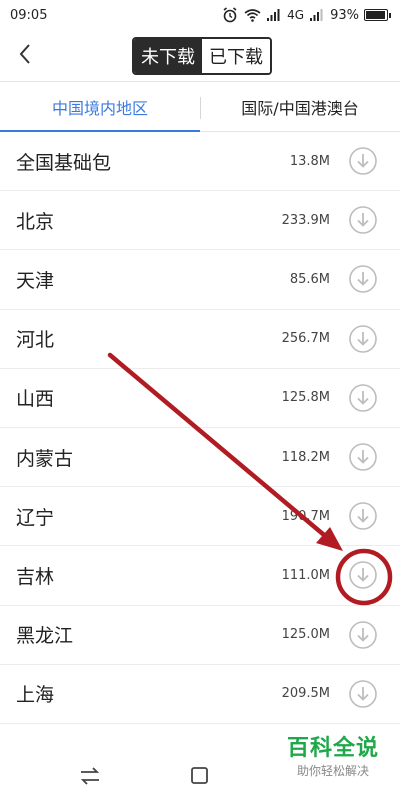 This screenshot has height=800, width=400. I want to click on region-size: 190.7M, so click(305, 516).